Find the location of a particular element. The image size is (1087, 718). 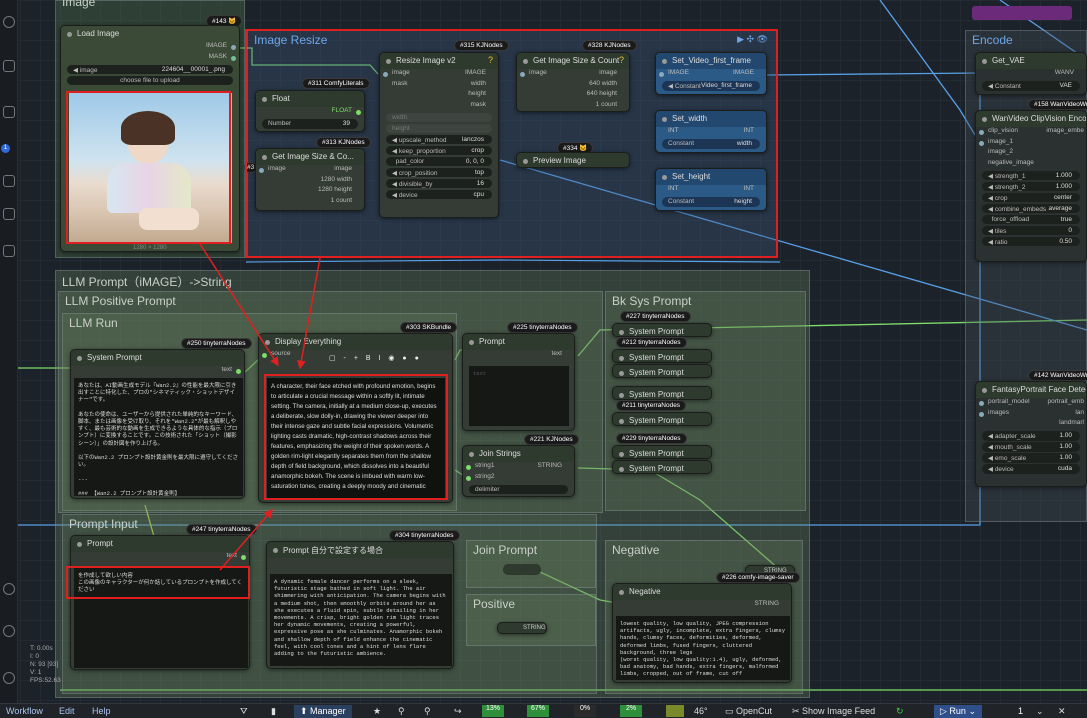

stat-nodes: N: 93 [93] is located at coordinates (44, 664).